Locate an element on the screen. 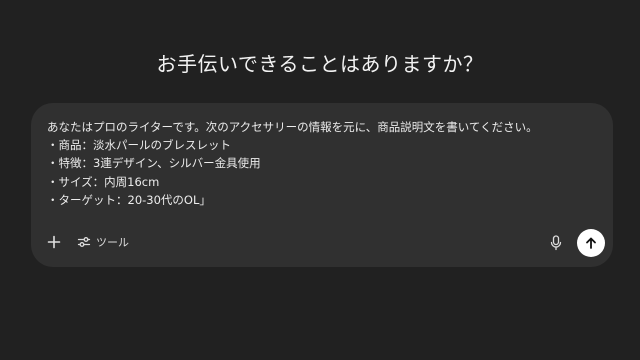  arrow-up-icon is located at coordinates (591, 243).